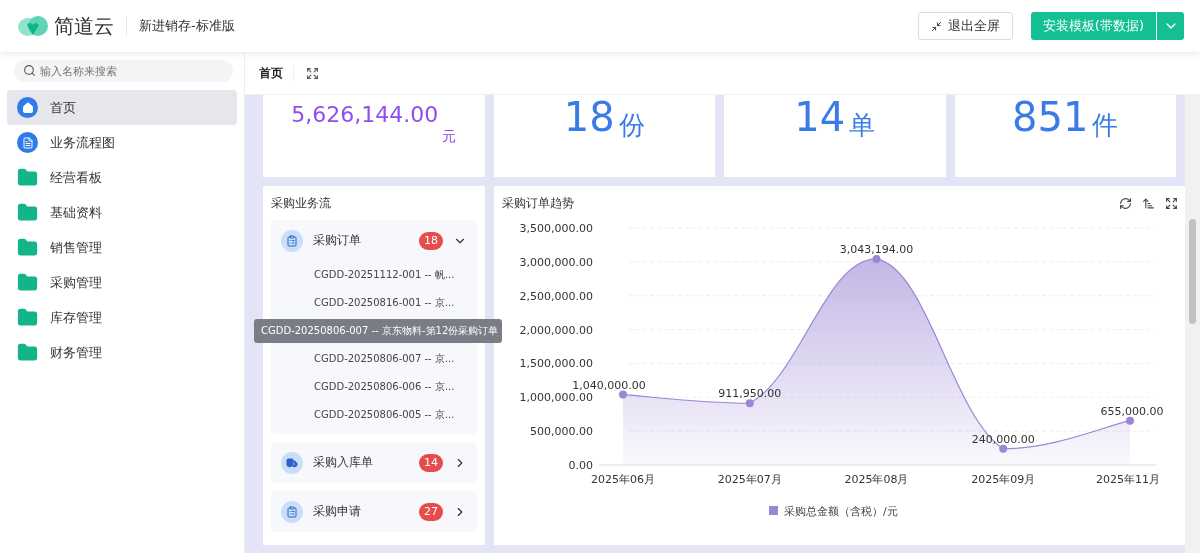  What do you see at coordinates (1128, 479) in the screenshot?
I see `axis-label: 2025年11月` at bounding box center [1128, 479].